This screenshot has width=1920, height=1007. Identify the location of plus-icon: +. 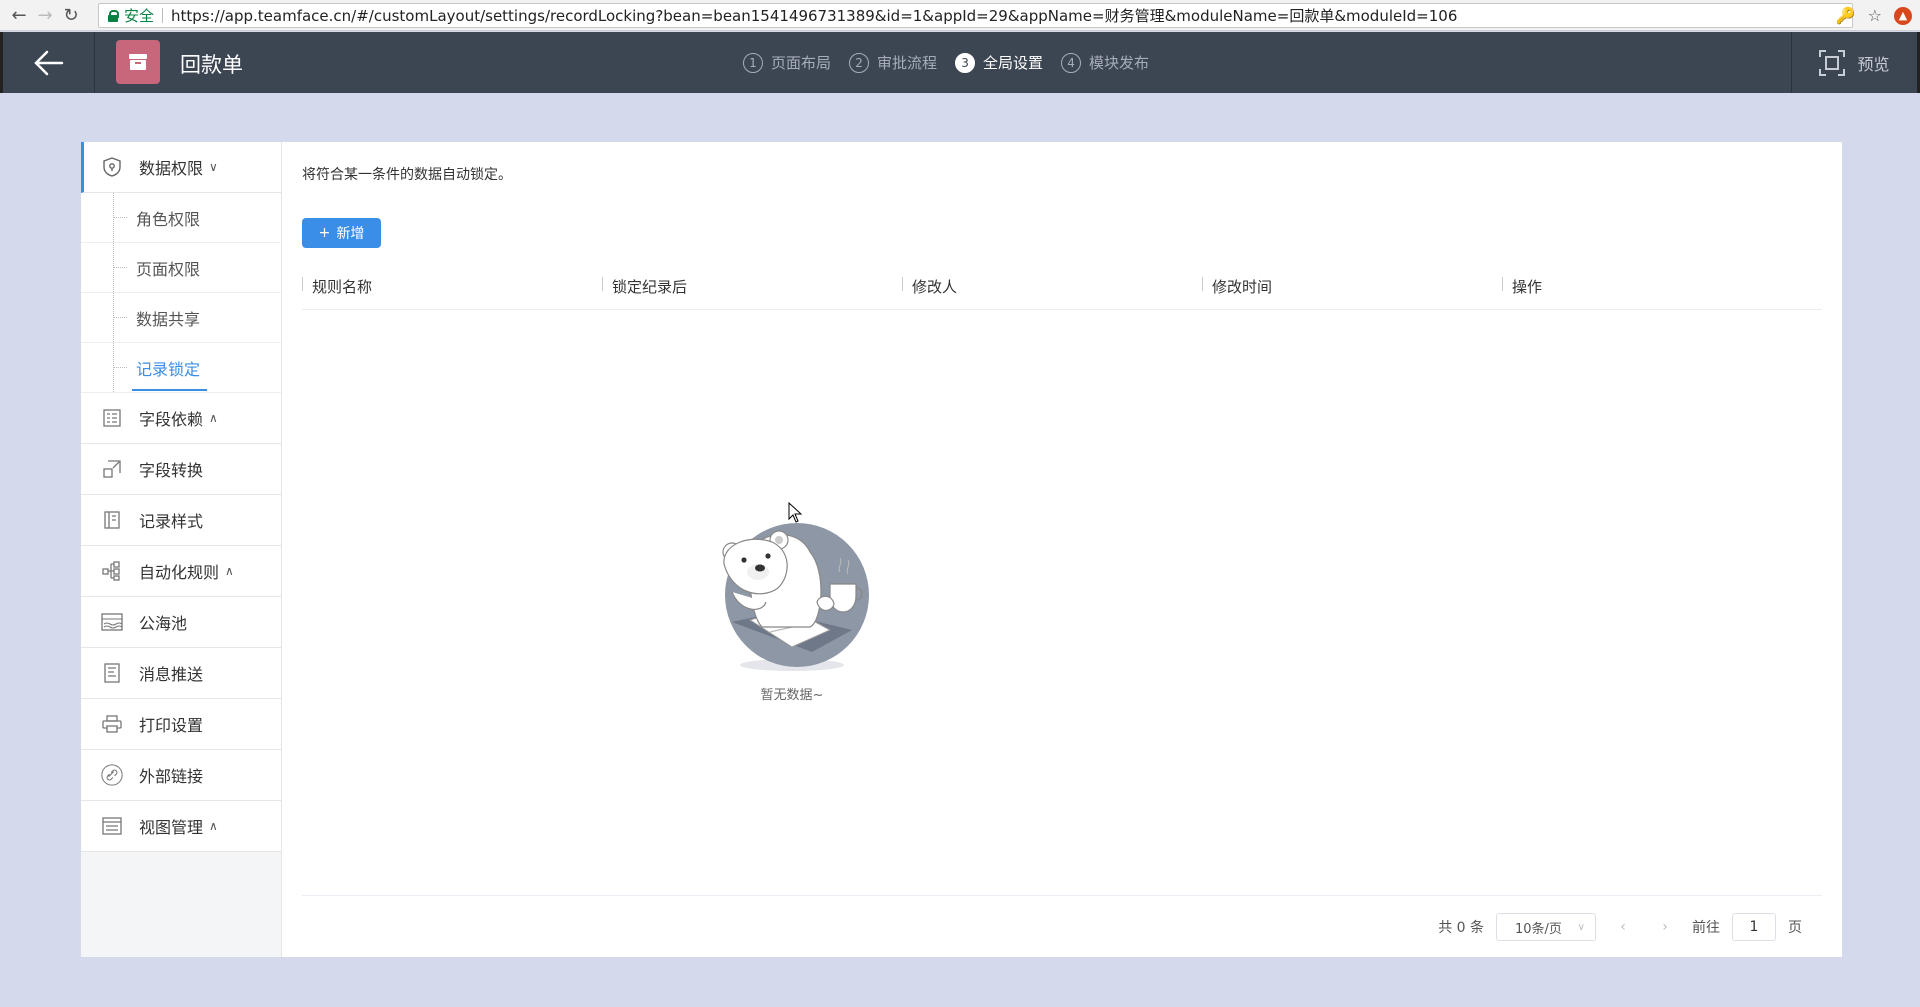
(324, 233).